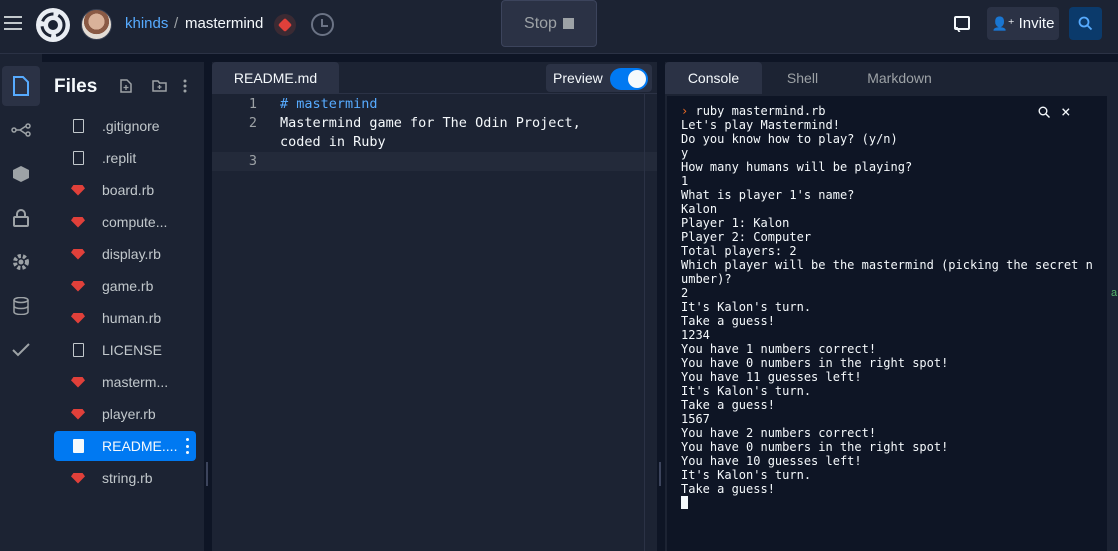 The image size is (1118, 551). I want to click on file-item: game.rb, so click(125, 286).